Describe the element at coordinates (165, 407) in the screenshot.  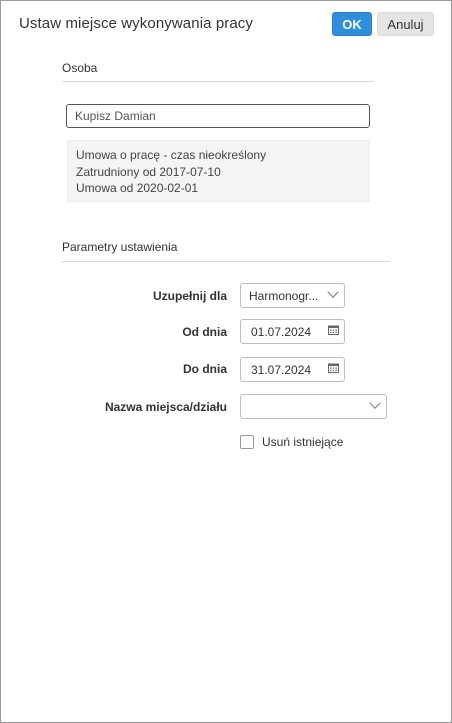
I see `place-name-label: Nazwa miejsca/działu` at that location.